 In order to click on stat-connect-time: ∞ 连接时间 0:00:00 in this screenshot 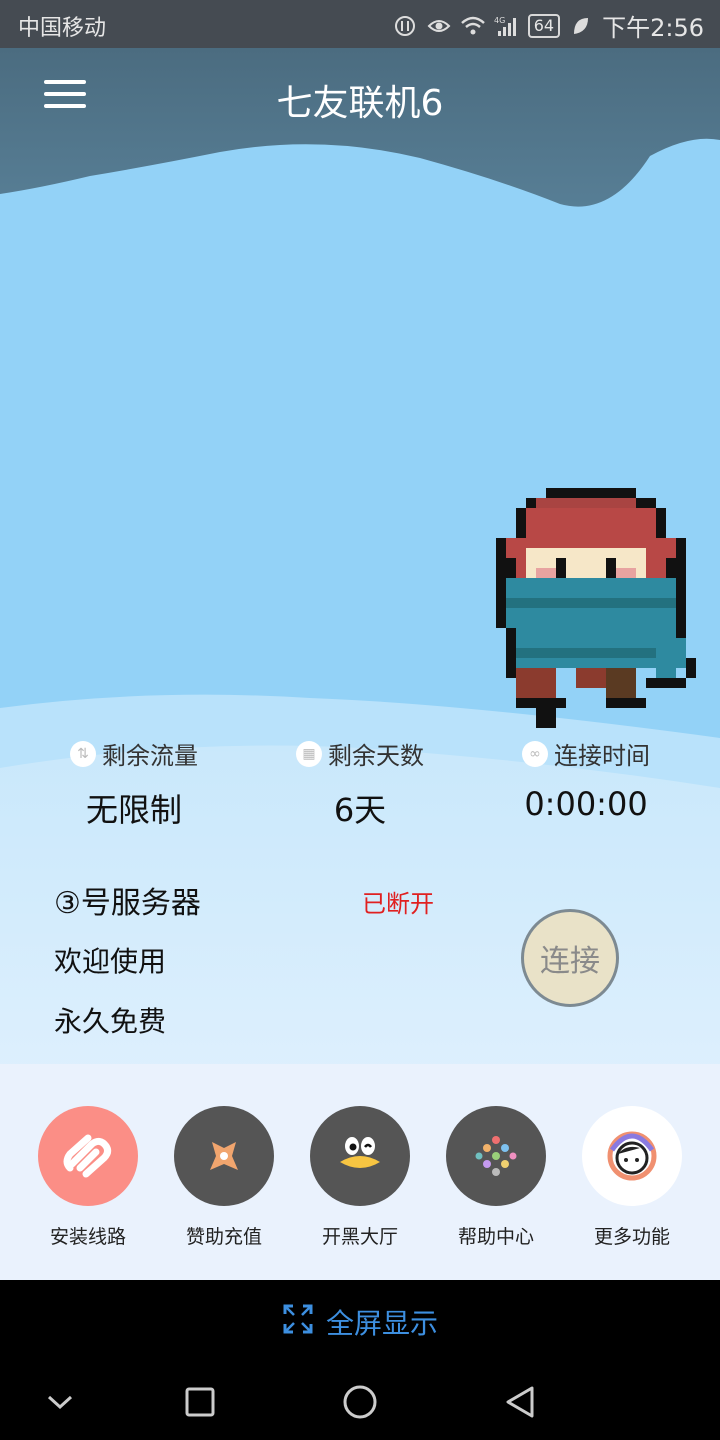, I will do `click(586, 779)`.